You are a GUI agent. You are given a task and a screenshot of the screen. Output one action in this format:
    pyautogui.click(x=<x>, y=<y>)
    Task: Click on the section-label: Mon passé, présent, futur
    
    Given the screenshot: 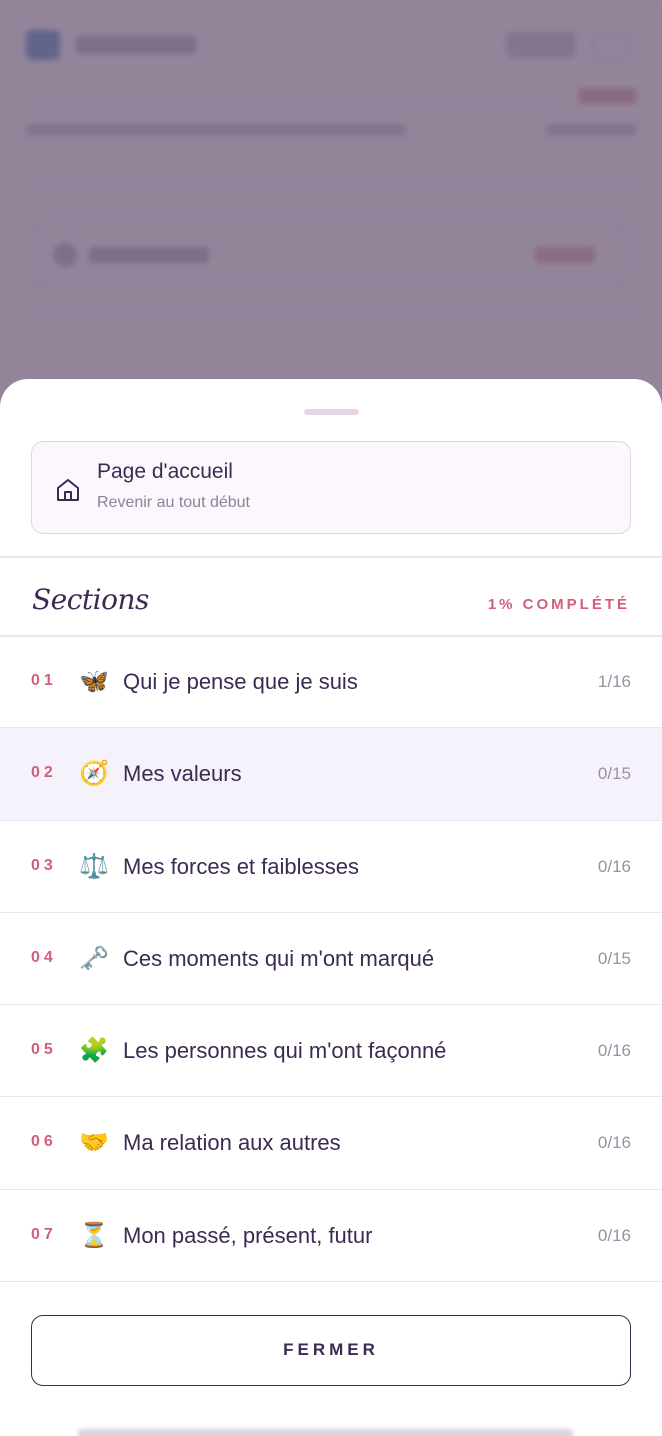 What is the action you would take?
    pyautogui.click(x=248, y=1235)
    